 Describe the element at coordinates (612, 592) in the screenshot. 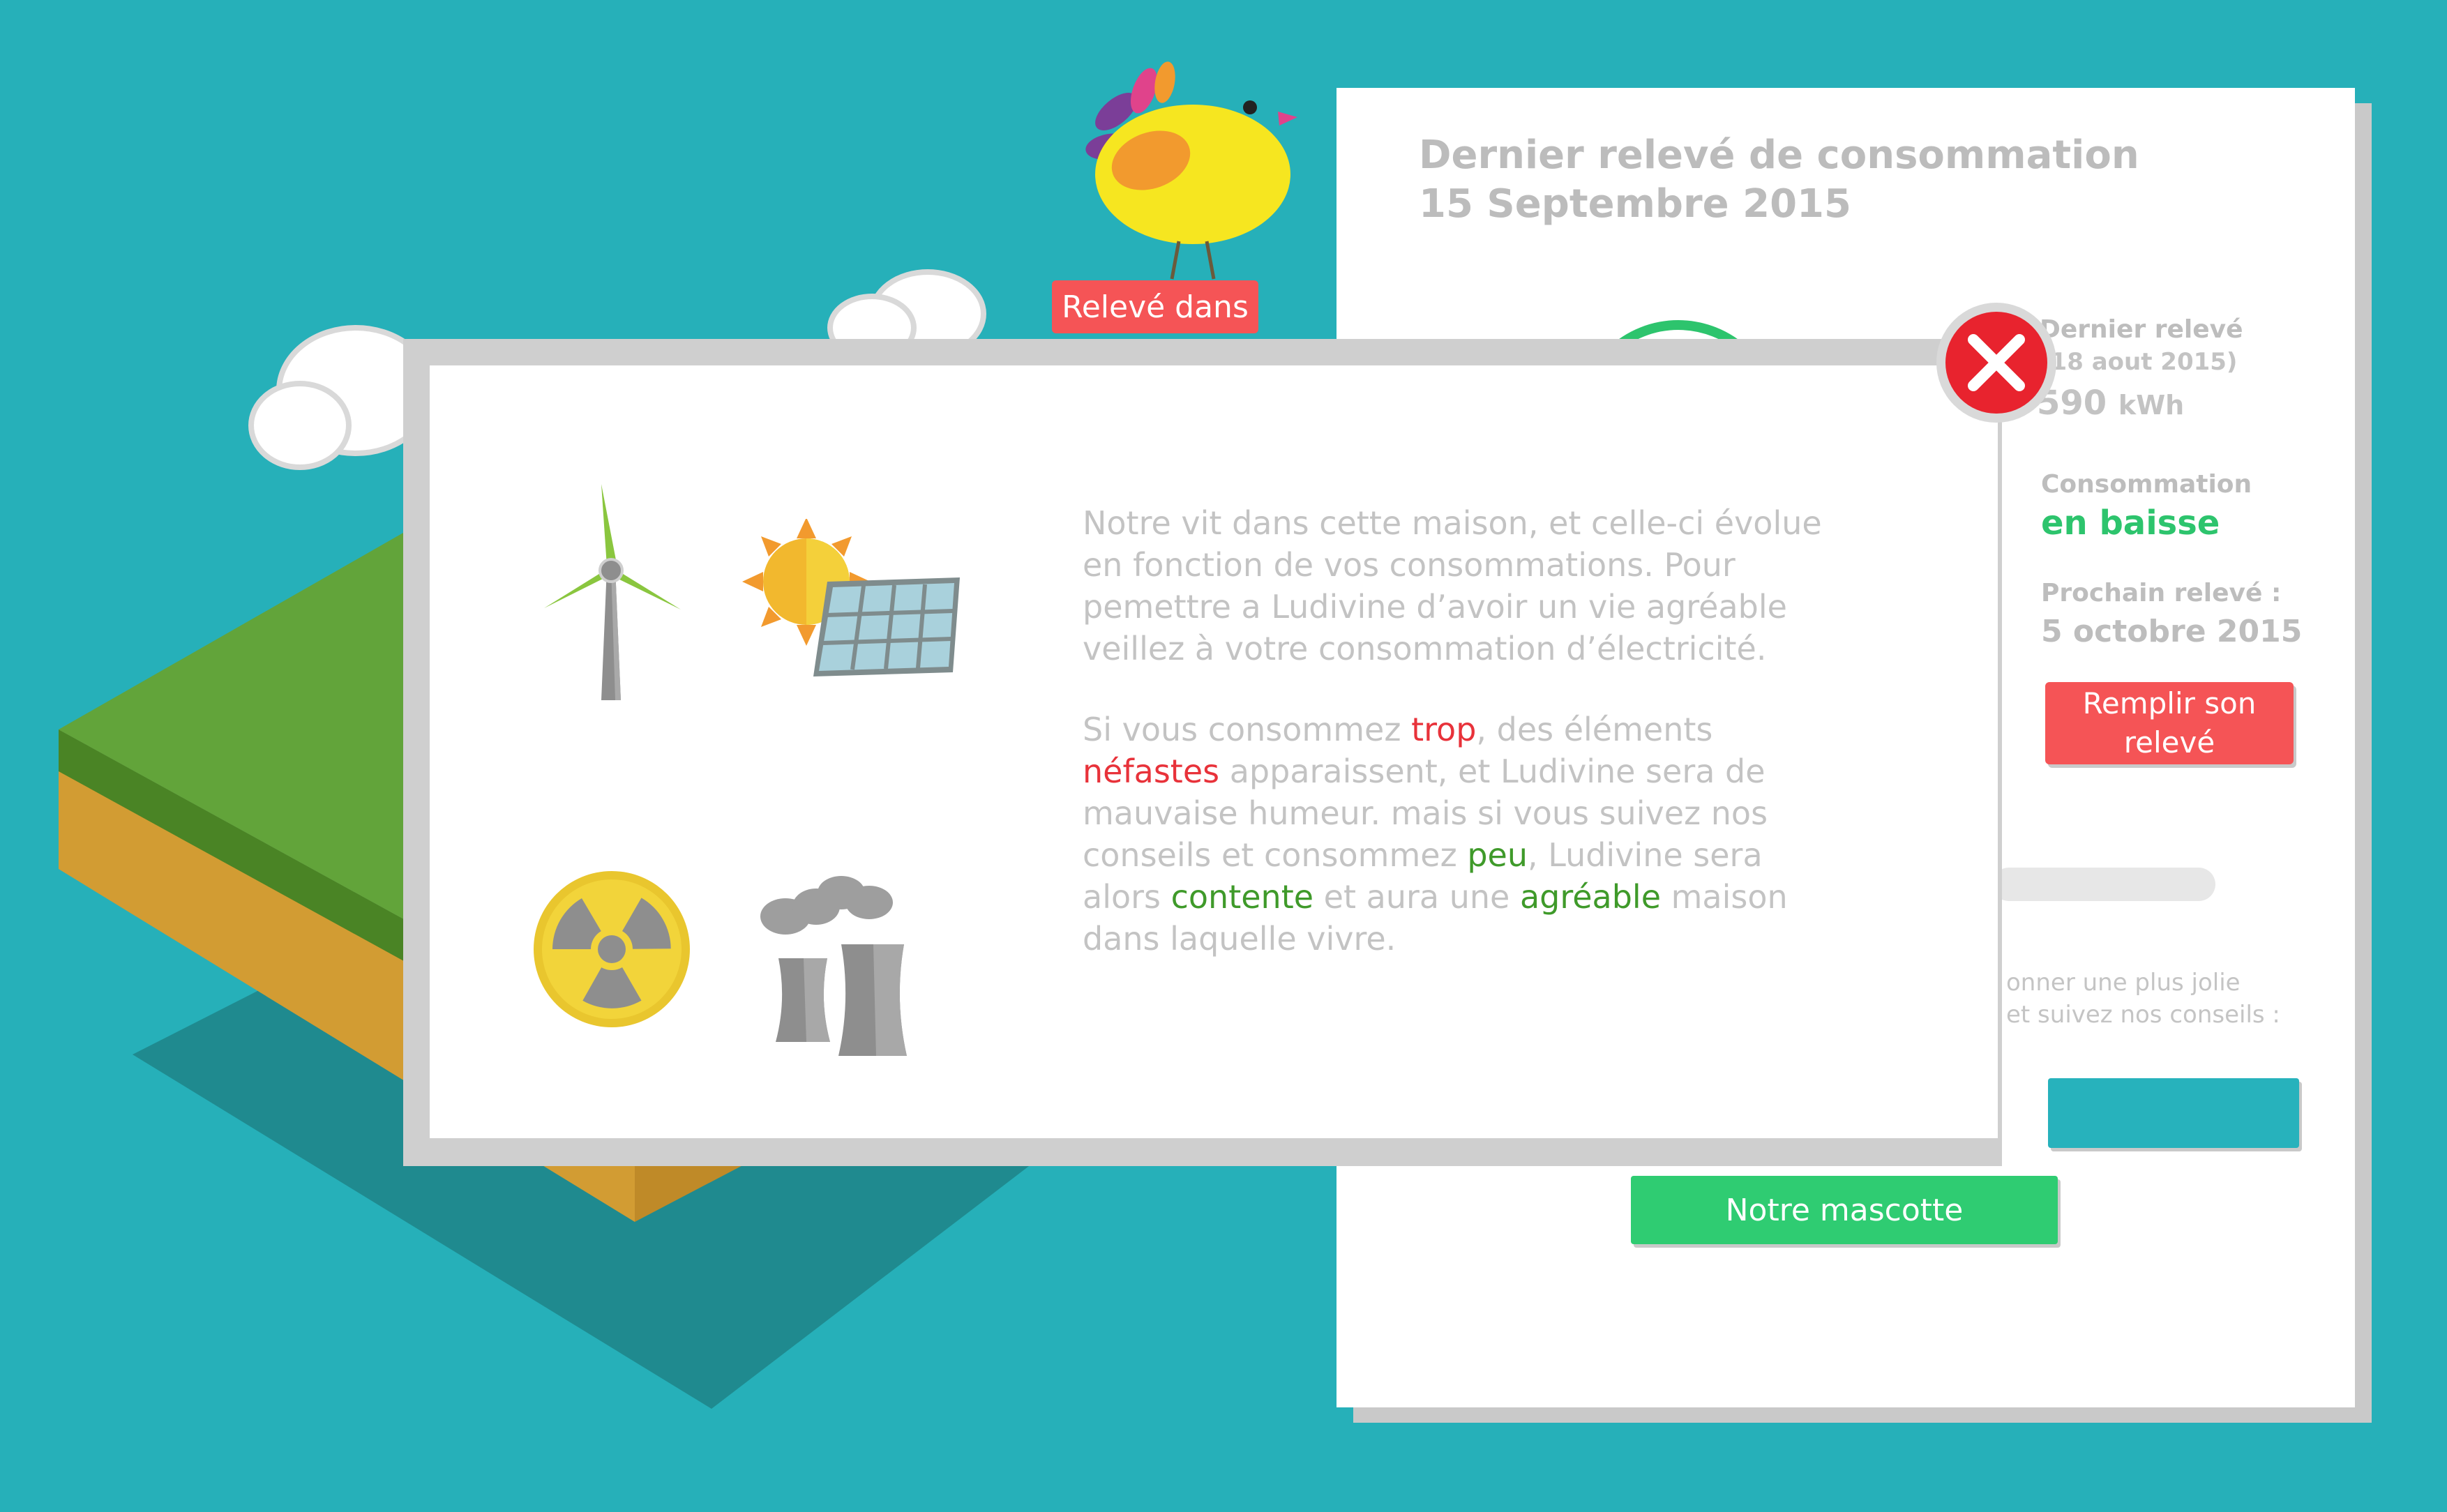

I see `wind-turbine-icon` at that location.